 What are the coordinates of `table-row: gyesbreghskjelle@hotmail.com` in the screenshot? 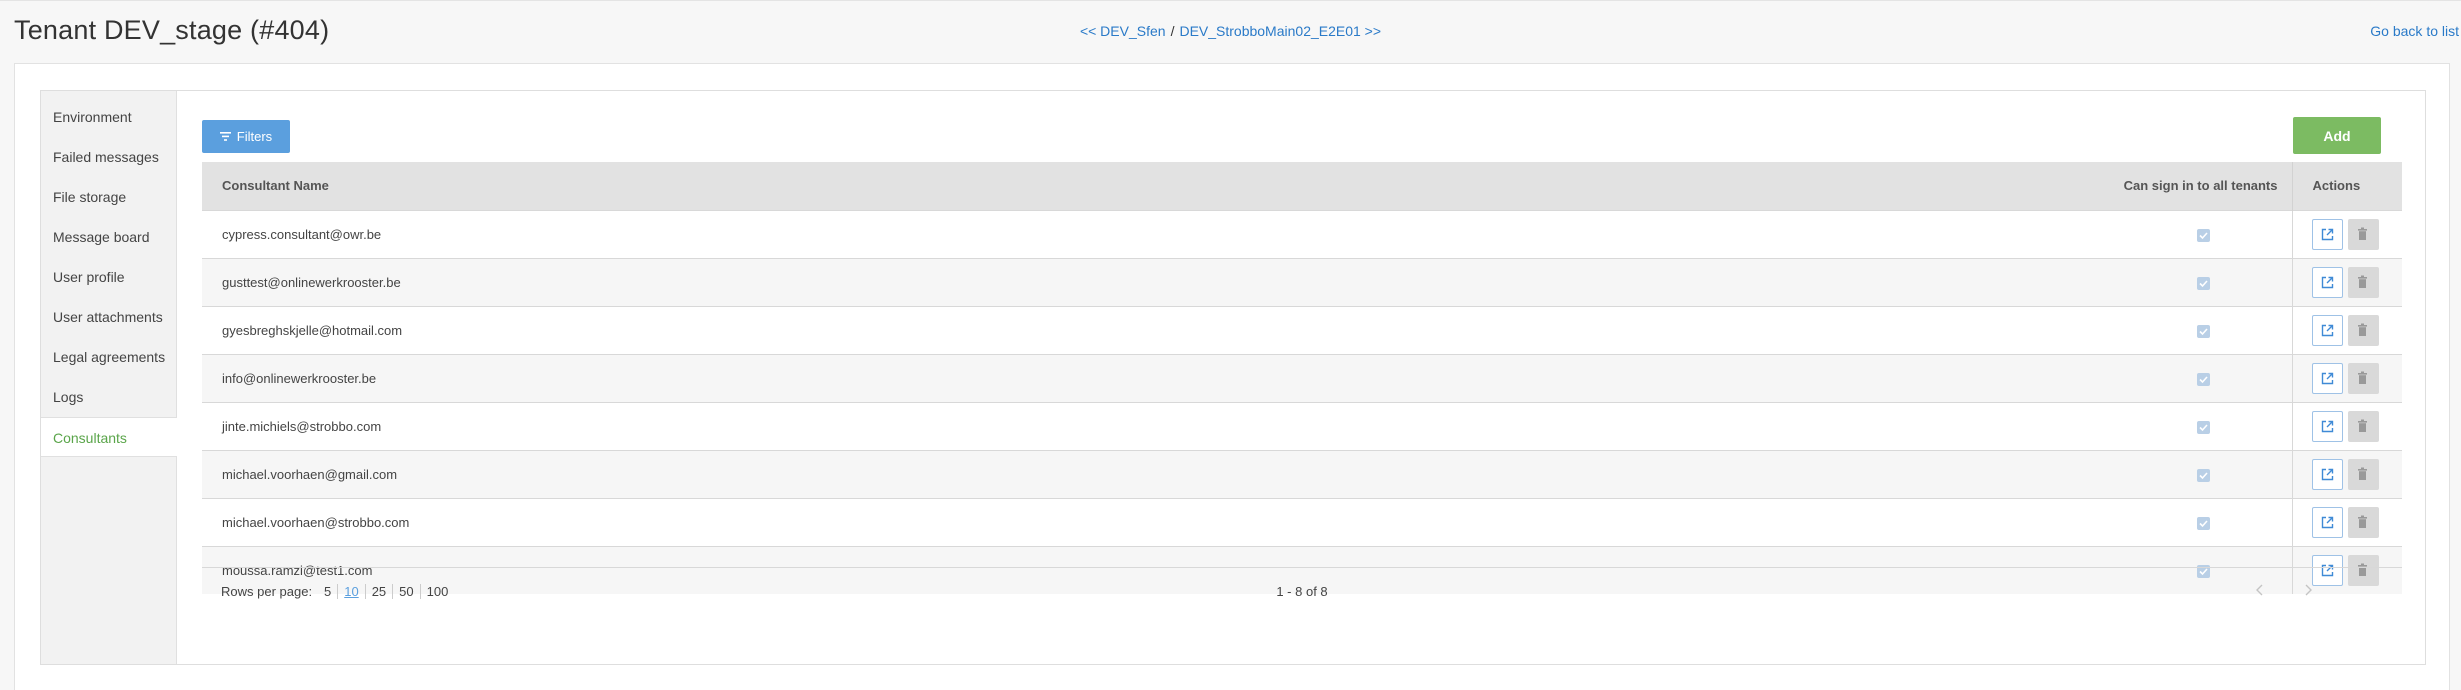 It's located at (1302, 329).